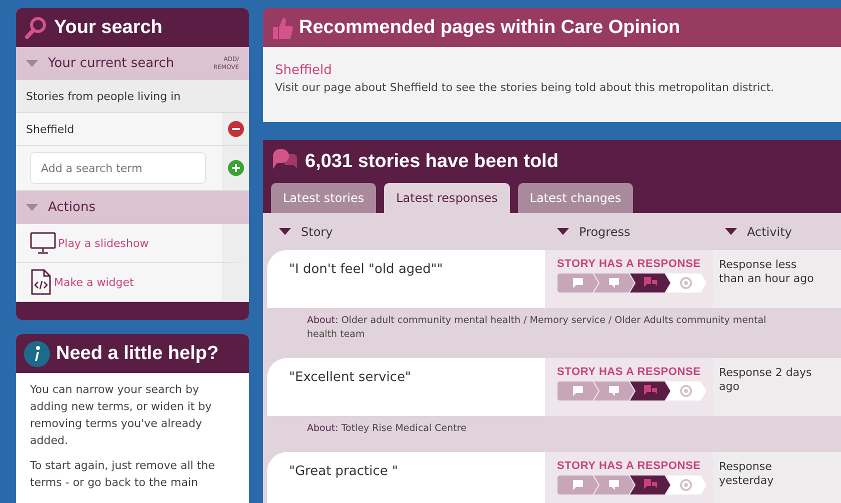  Describe the element at coordinates (103, 243) in the screenshot. I see `action-link: Play a slideshow` at that location.